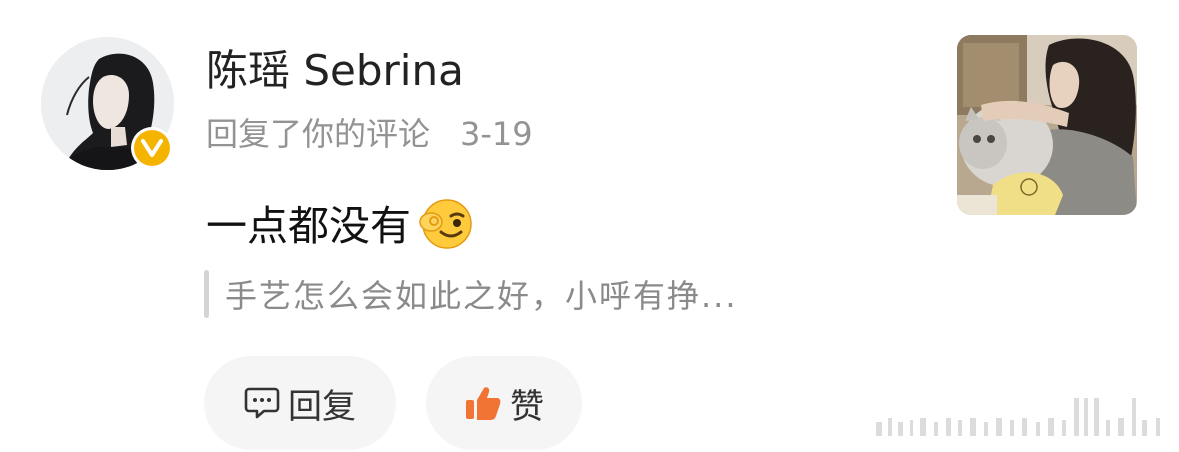 This screenshot has height=452, width=1179. What do you see at coordinates (496, 134) in the screenshot?
I see `comment-date: 3-19` at bounding box center [496, 134].